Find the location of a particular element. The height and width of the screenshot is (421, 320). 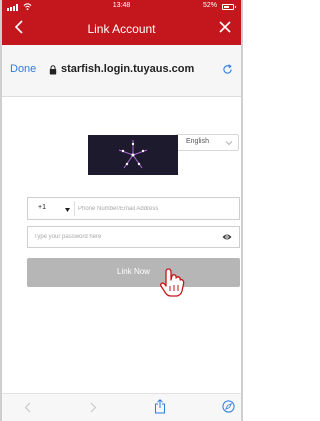

done-button: Done is located at coordinates (23, 69).